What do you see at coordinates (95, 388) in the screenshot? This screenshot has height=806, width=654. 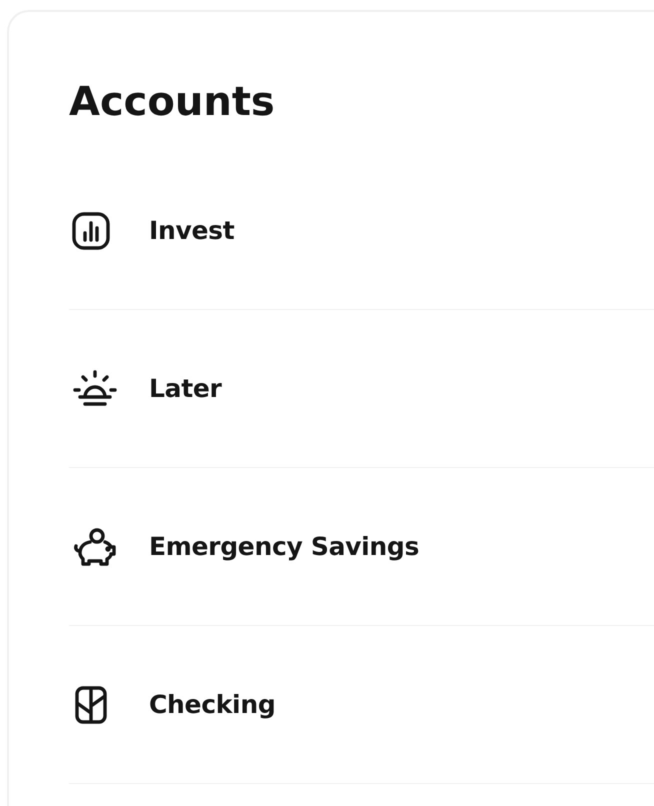 I see `sunrise-icon` at bounding box center [95, 388].